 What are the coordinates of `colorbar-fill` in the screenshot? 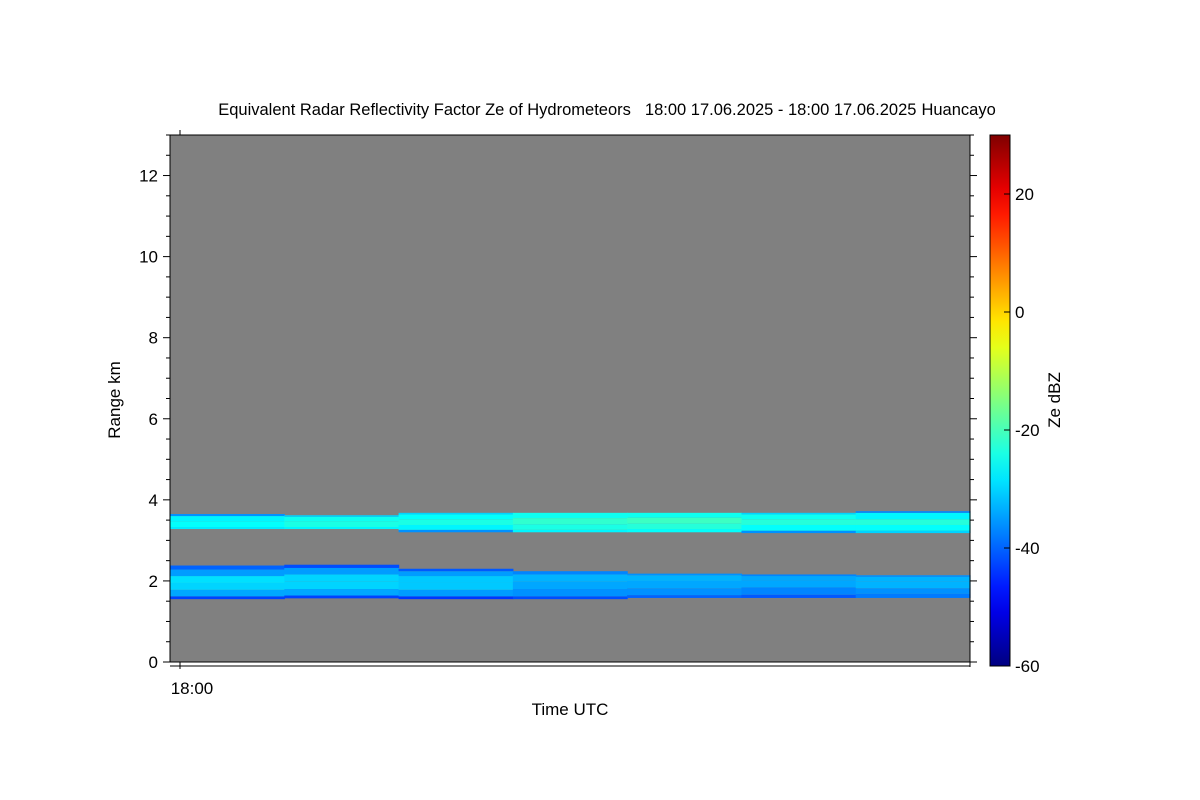 It's located at (1000, 400).